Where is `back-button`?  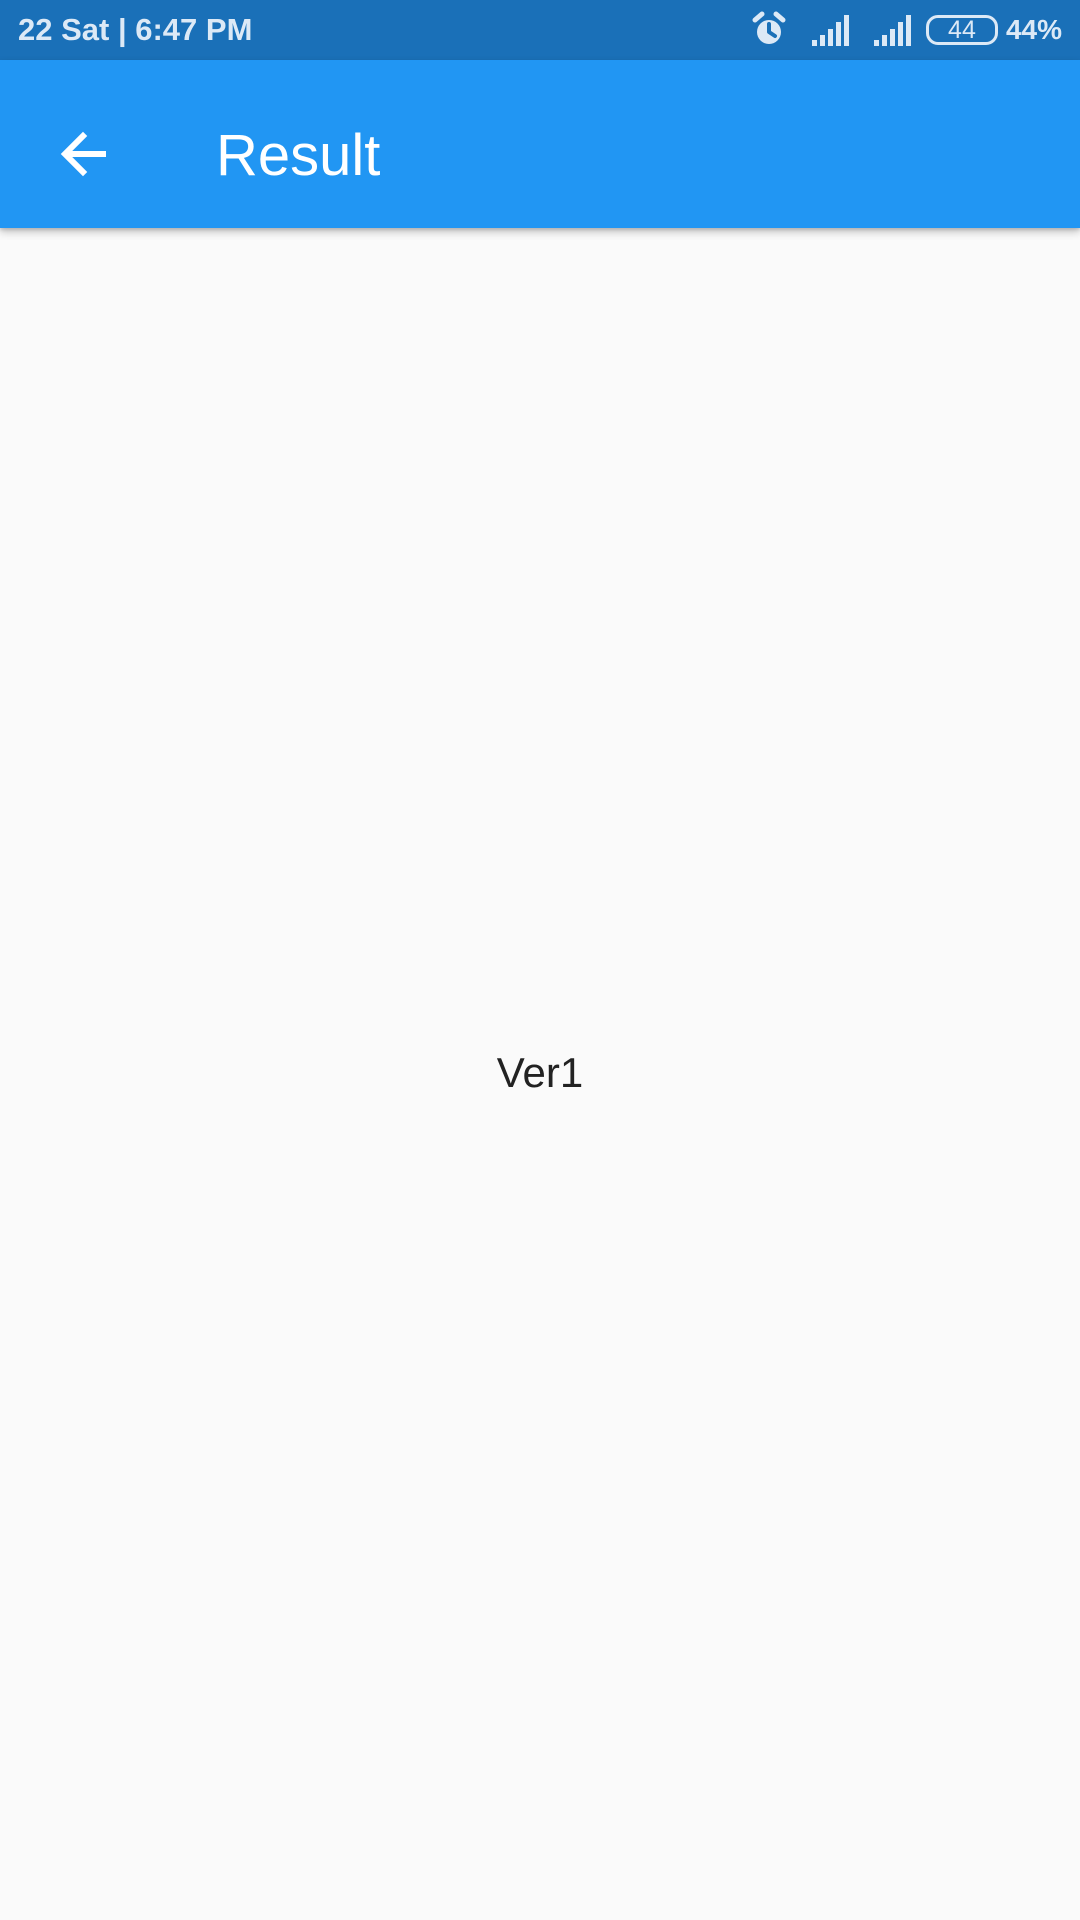
back-button is located at coordinates (84, 156).